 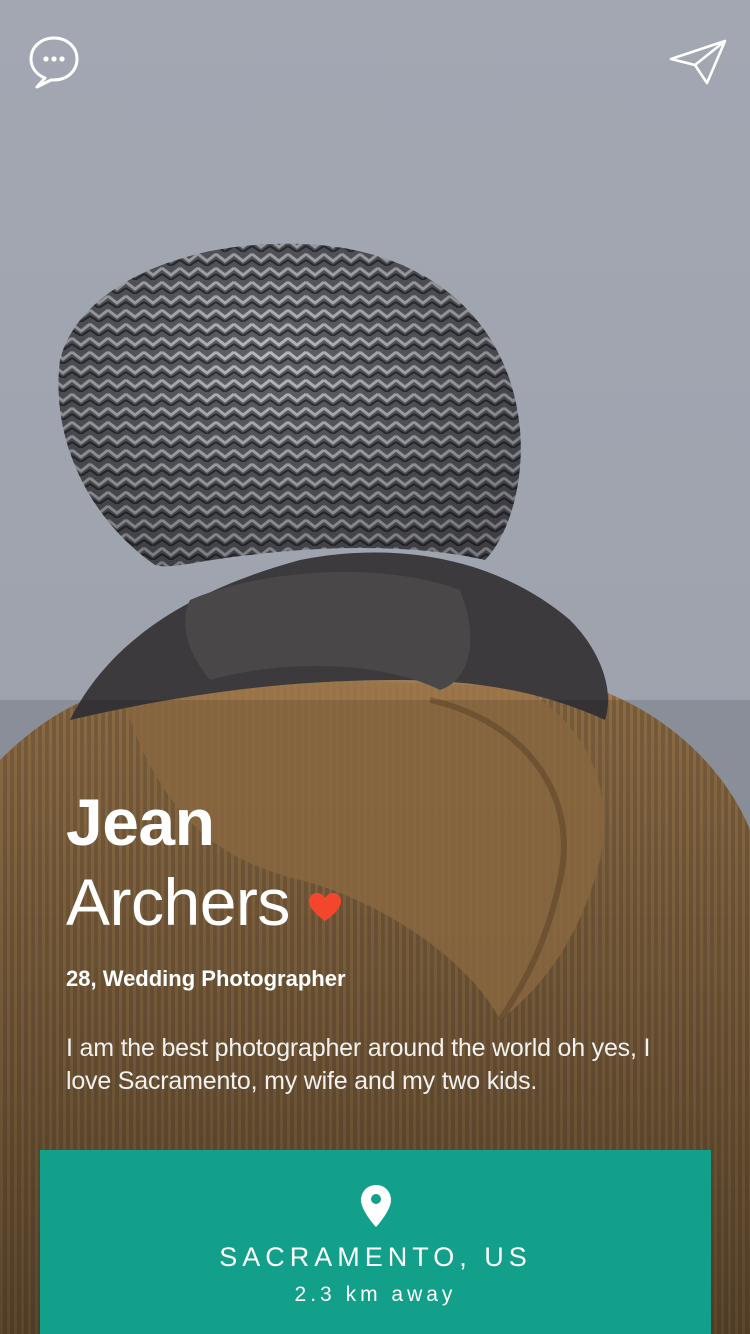 I want to click on location-distance: 2.3 km away, so click(x=375, y=1294).